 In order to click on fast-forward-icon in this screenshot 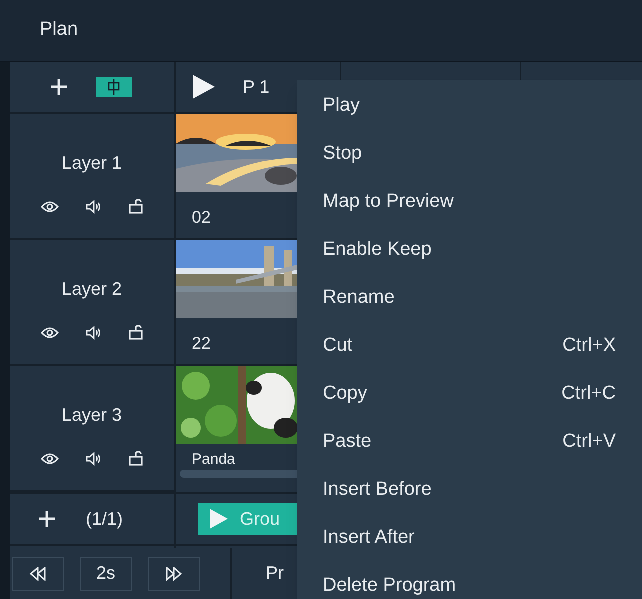, I will do `click(174, 573)`.